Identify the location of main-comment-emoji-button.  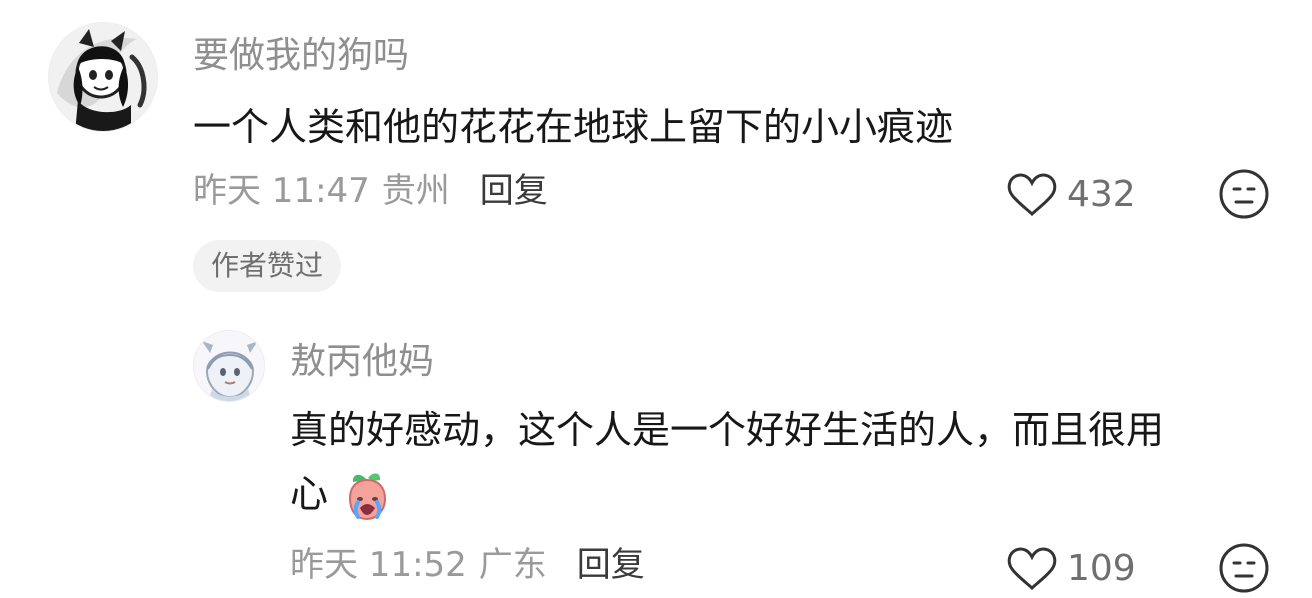
(1244, 194).